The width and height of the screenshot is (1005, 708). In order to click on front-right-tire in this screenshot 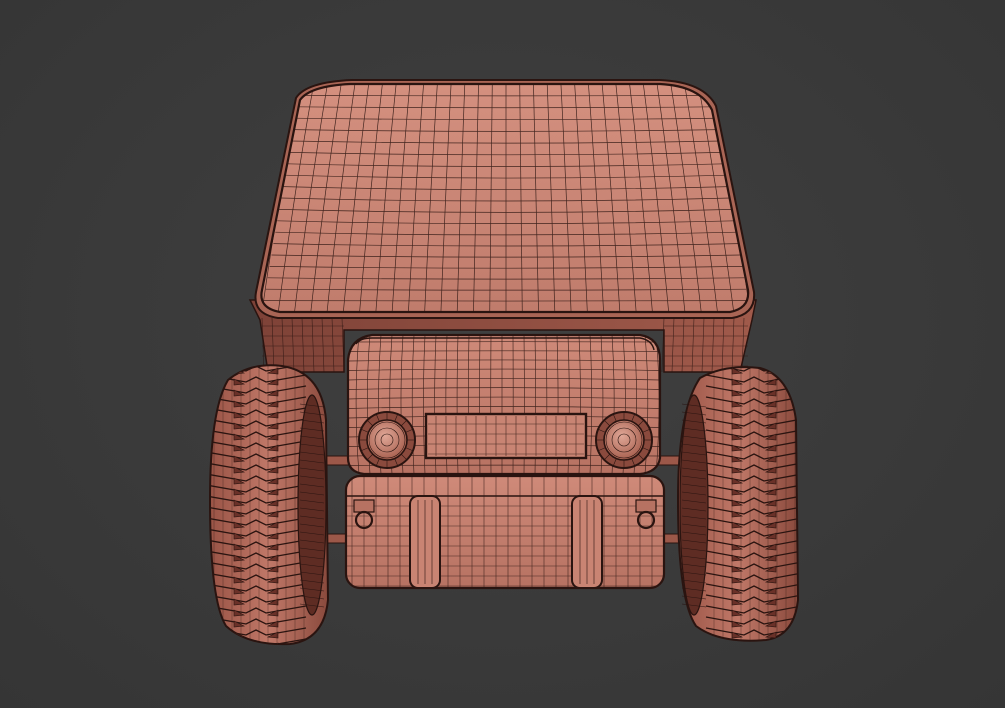, I will do `click(739, 513)`.